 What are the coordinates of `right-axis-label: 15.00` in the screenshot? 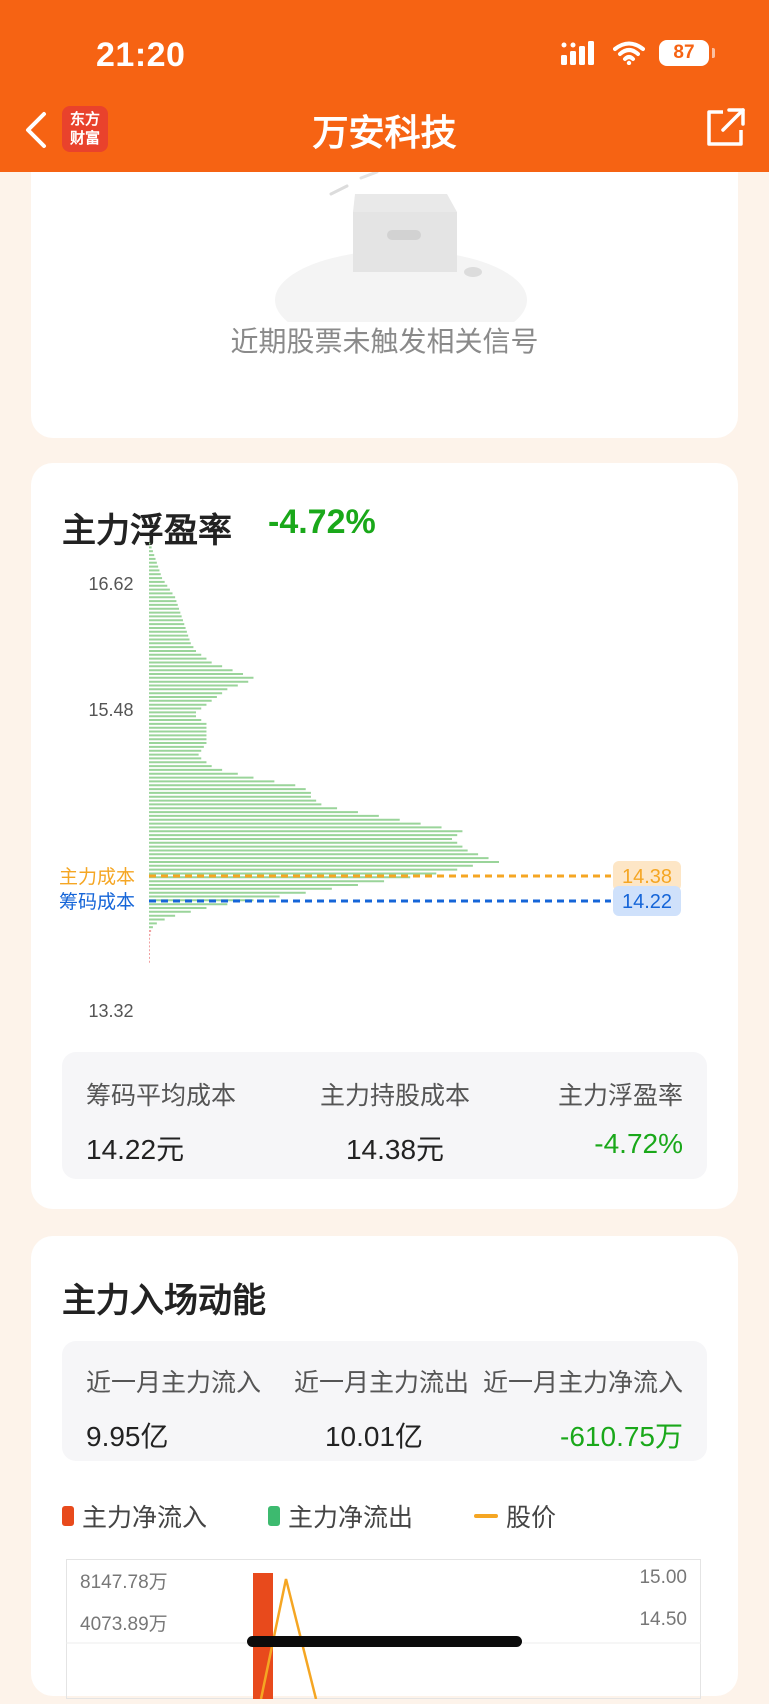 It's located at (663, 1577).